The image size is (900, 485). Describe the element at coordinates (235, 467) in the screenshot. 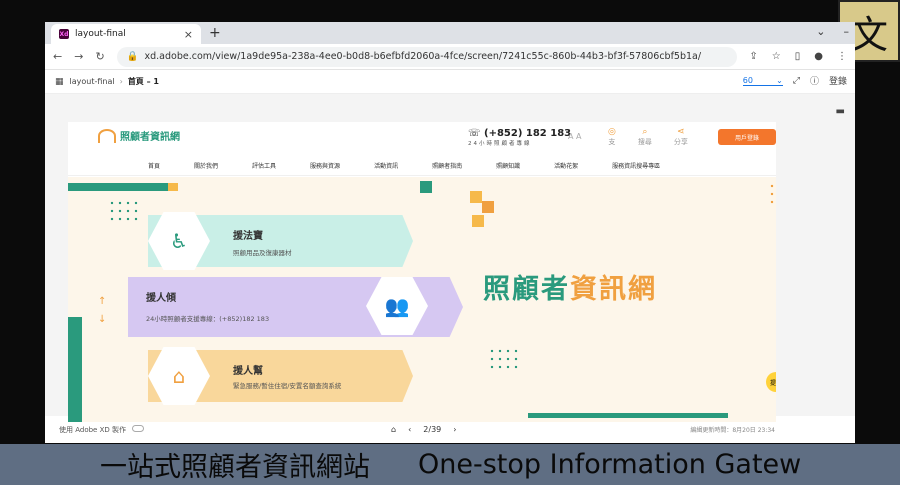

I see `caption-zh: 一站式照顧者資訊網站` at that location.